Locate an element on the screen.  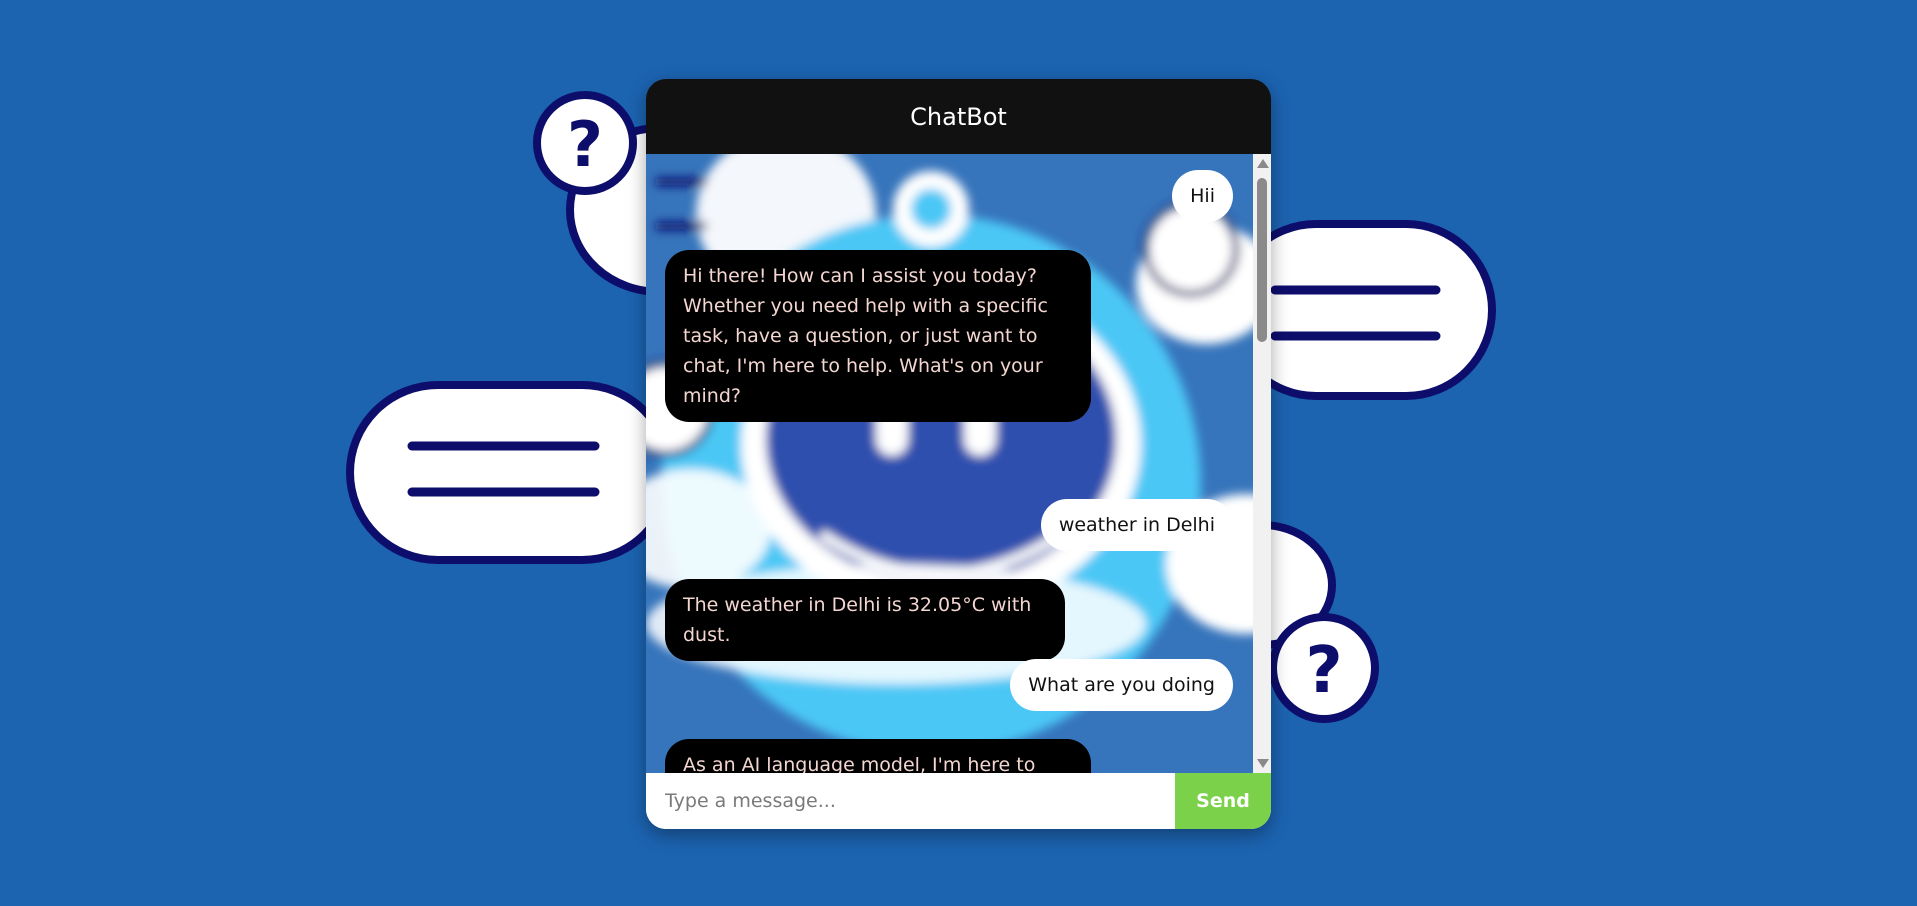
chat-title: ChatBot is located at coordinates (958, 116).